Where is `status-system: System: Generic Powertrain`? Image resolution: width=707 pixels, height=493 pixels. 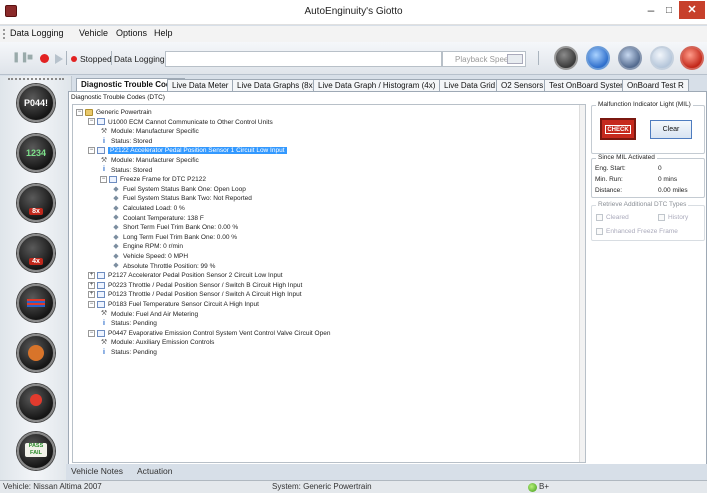
status-system: System: Generic Powertrain is located at coordinates (322, 486).